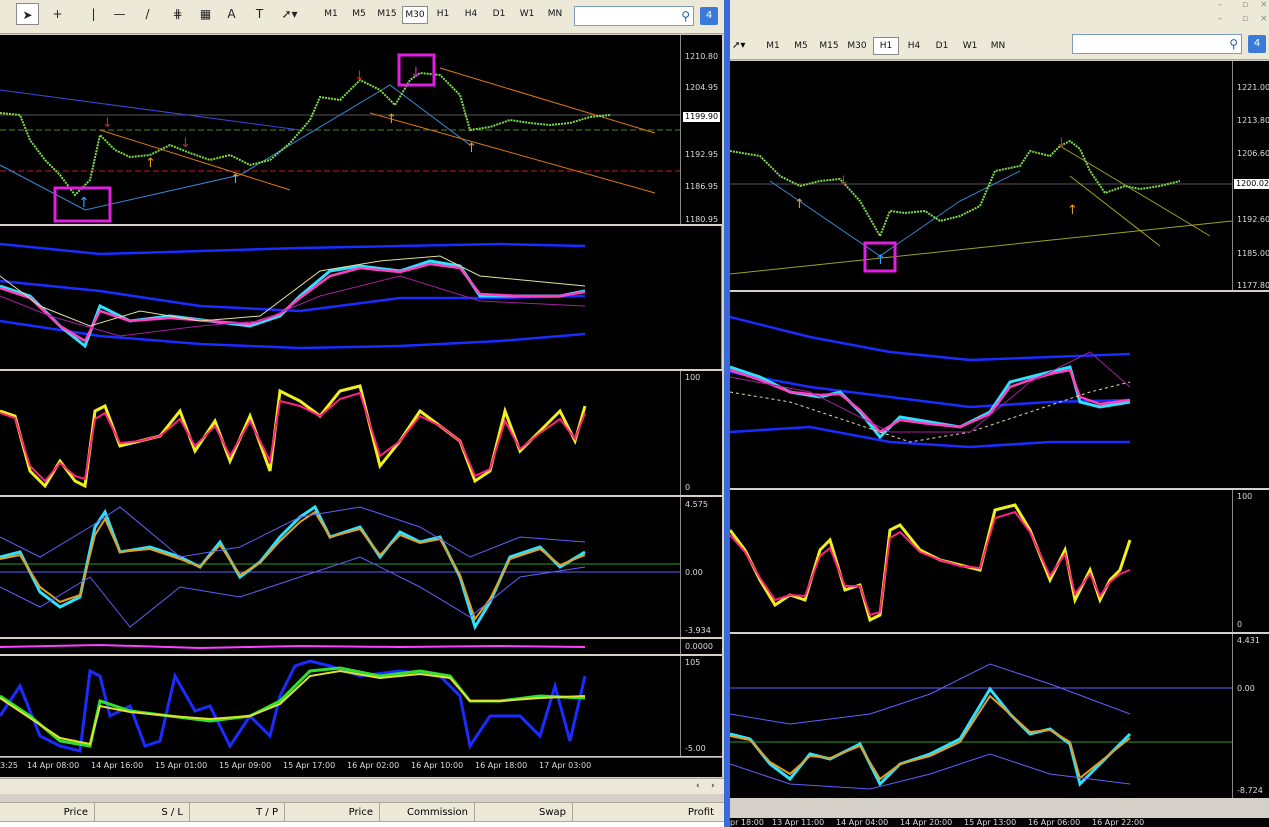 The height and width of the screenshot is (827, 1269). I want to click on current-price-label: 1199.90, so click(702, 117).